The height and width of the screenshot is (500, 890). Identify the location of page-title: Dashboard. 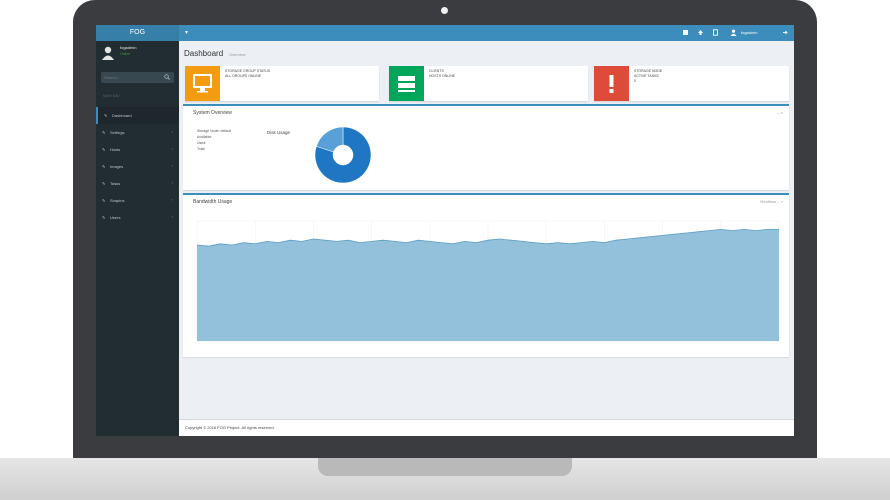
(204, 53).